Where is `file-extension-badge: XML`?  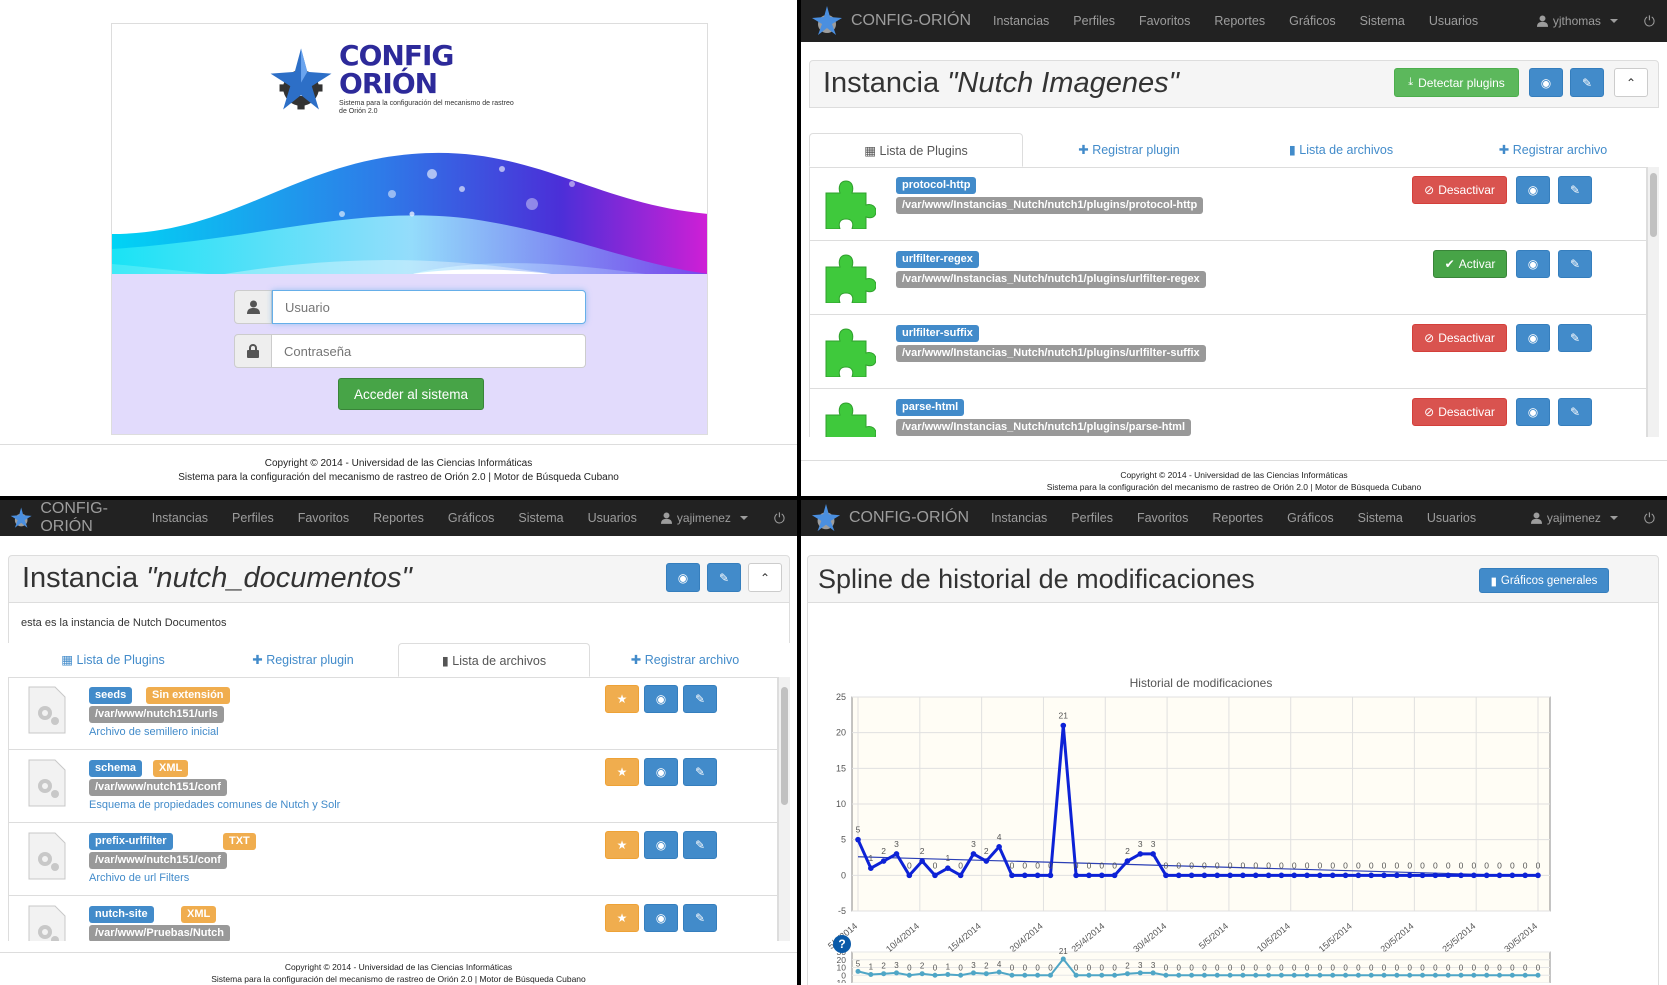
file-extension-badge: XML is located at coordinates (199, 915).